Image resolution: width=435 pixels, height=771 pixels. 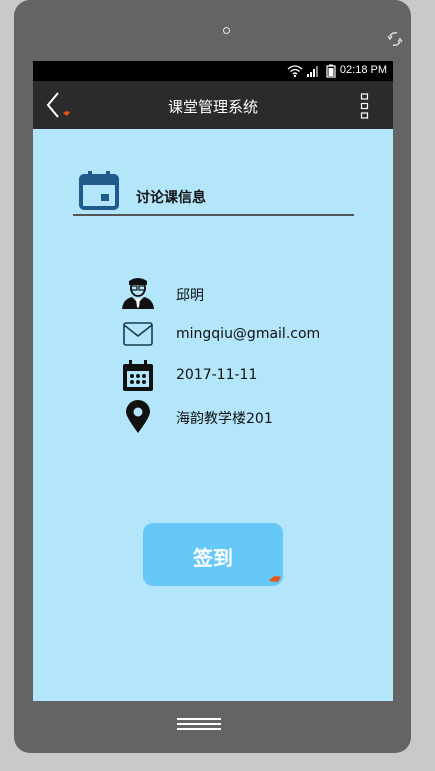 What do you see at coordinates (395, 39) in the screenshot?
I see `rotate-icon` at bounding box center [395, 39].